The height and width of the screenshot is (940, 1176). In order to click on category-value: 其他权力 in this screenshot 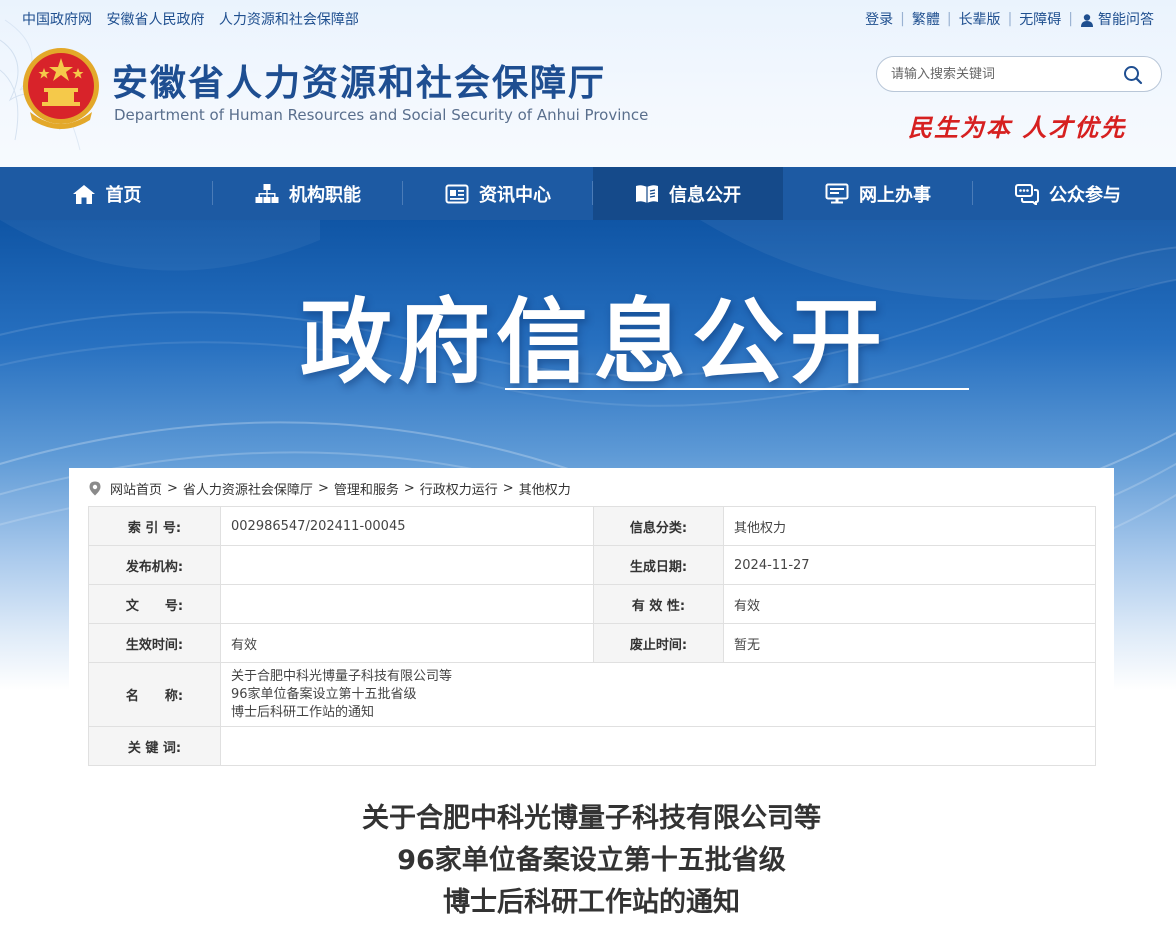, I will do `click(909, 526)`.